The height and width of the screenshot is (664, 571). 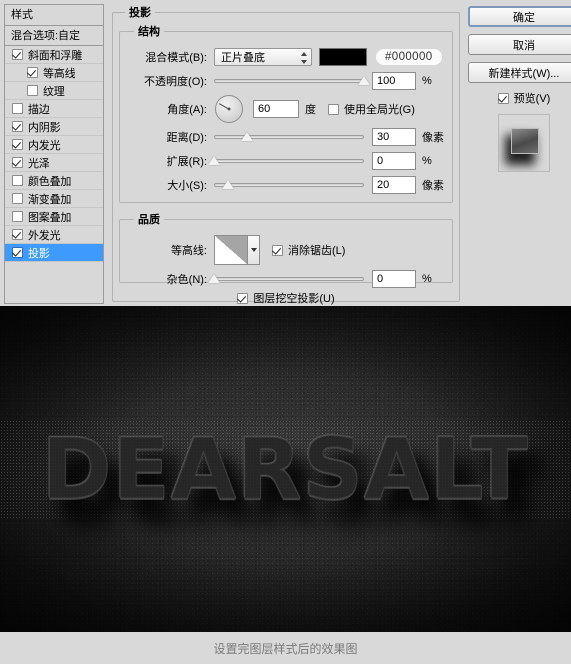 I want to click on style-effect-label: 等高线, so click(x=59, y=73).